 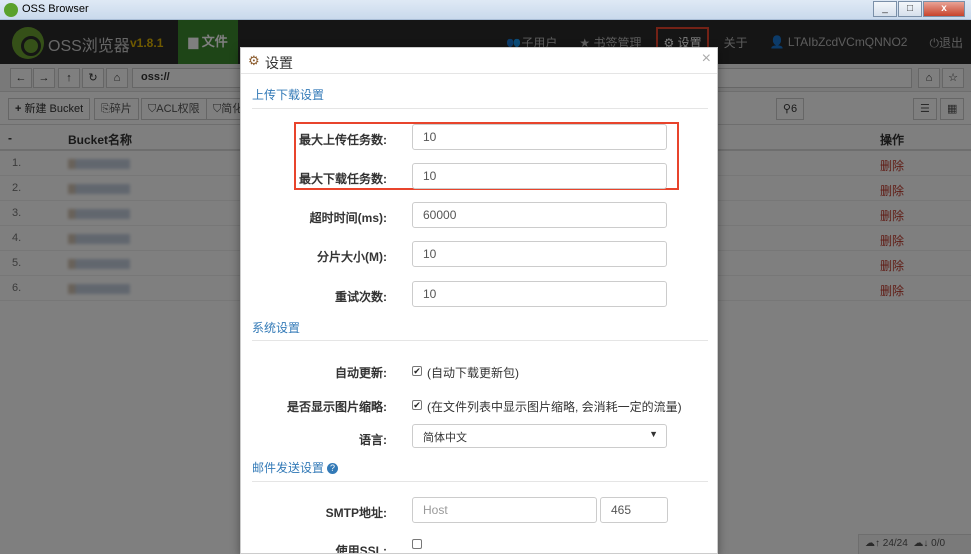 I want to click on app-icon, so click(x=11, y=10).